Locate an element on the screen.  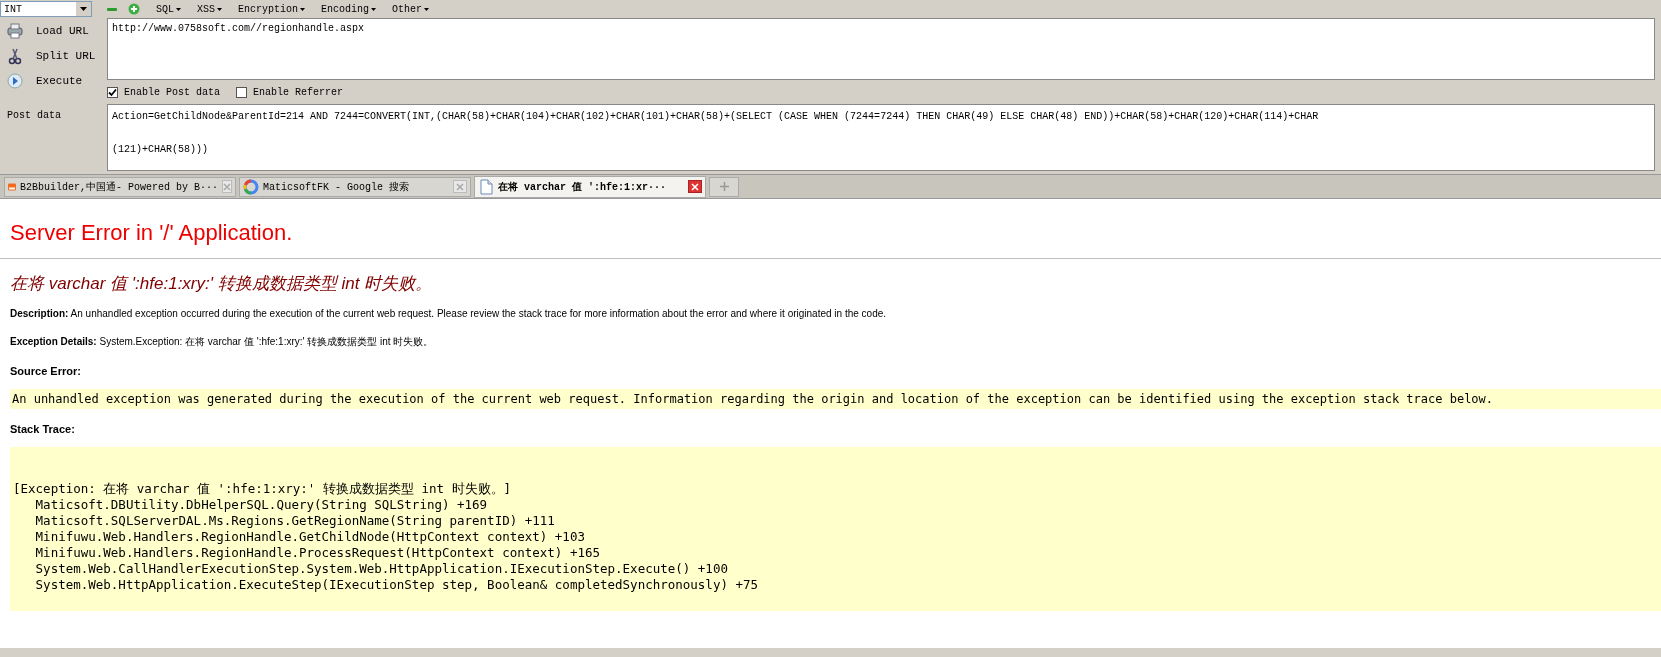
new-tab-button is located at coordinates (724, 186).